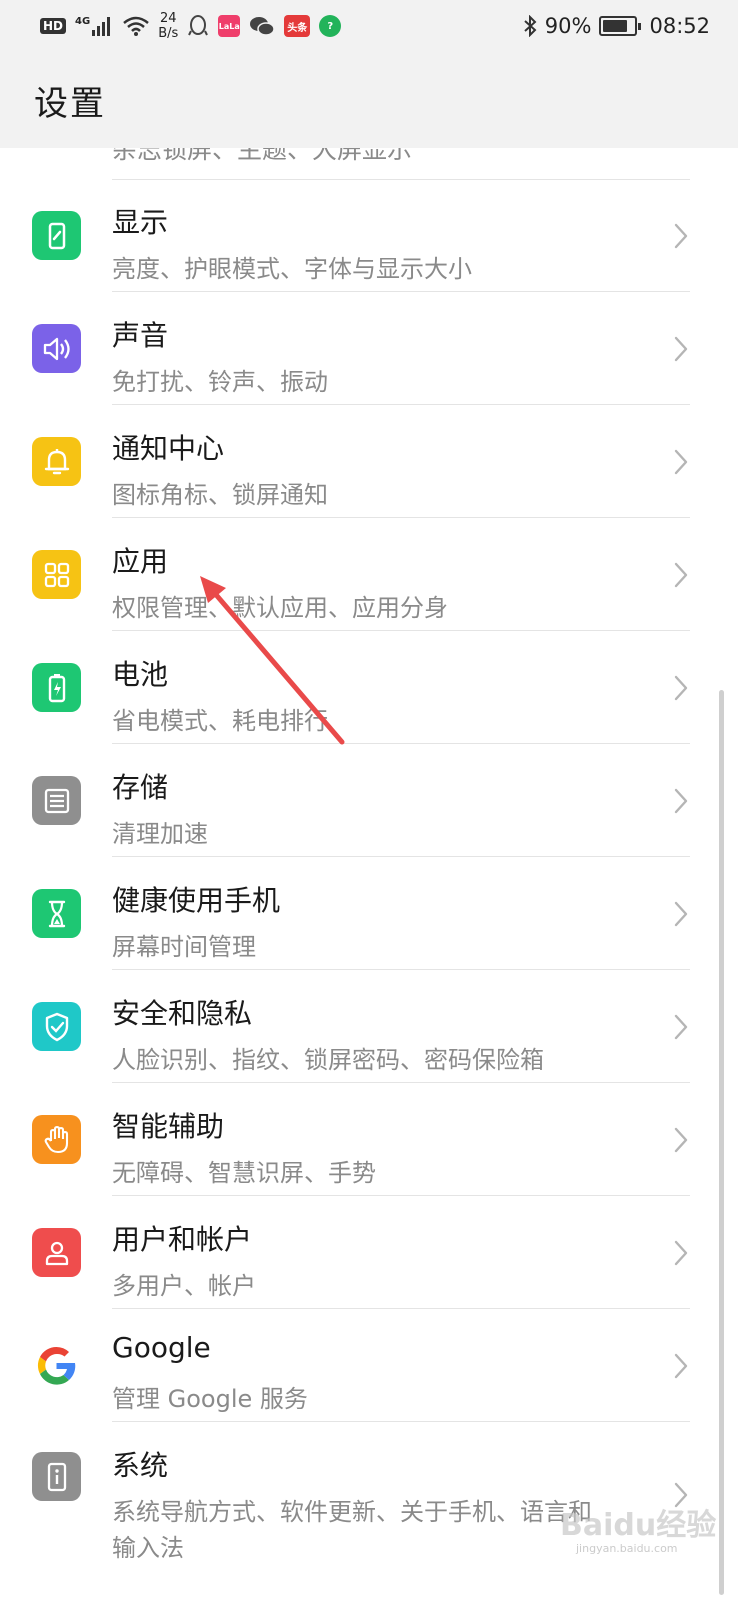  I want to click on scrollbar, so click(721, 1142).